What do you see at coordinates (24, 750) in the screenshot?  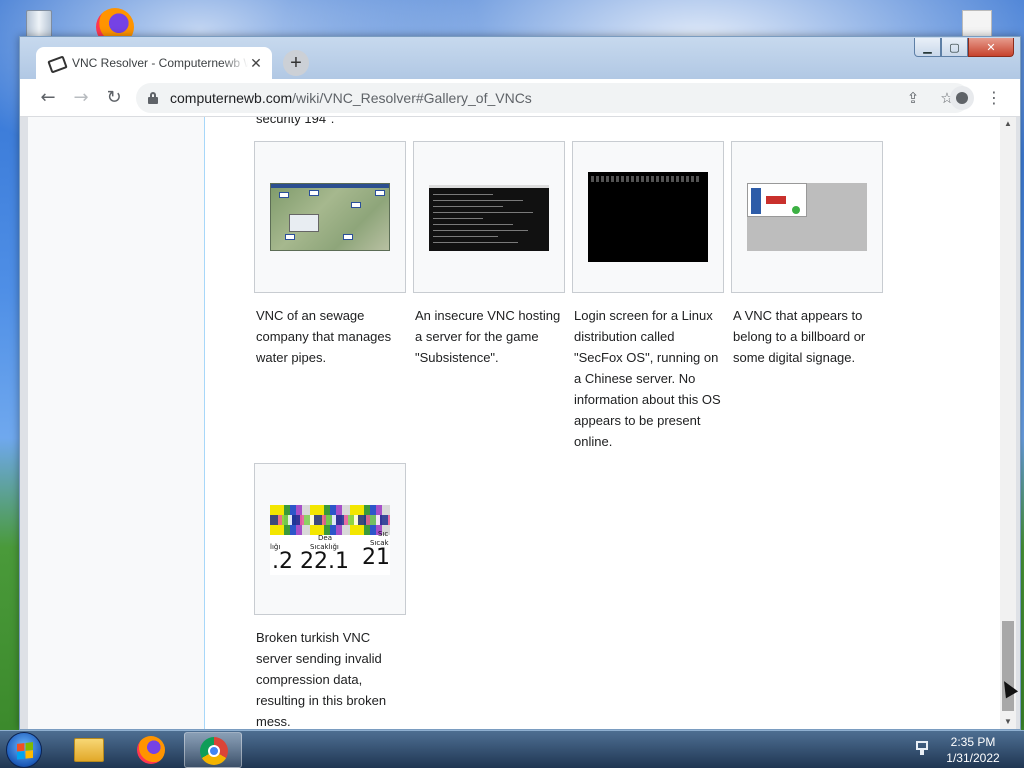 I see `start-button` at bounding box center [24, 750].